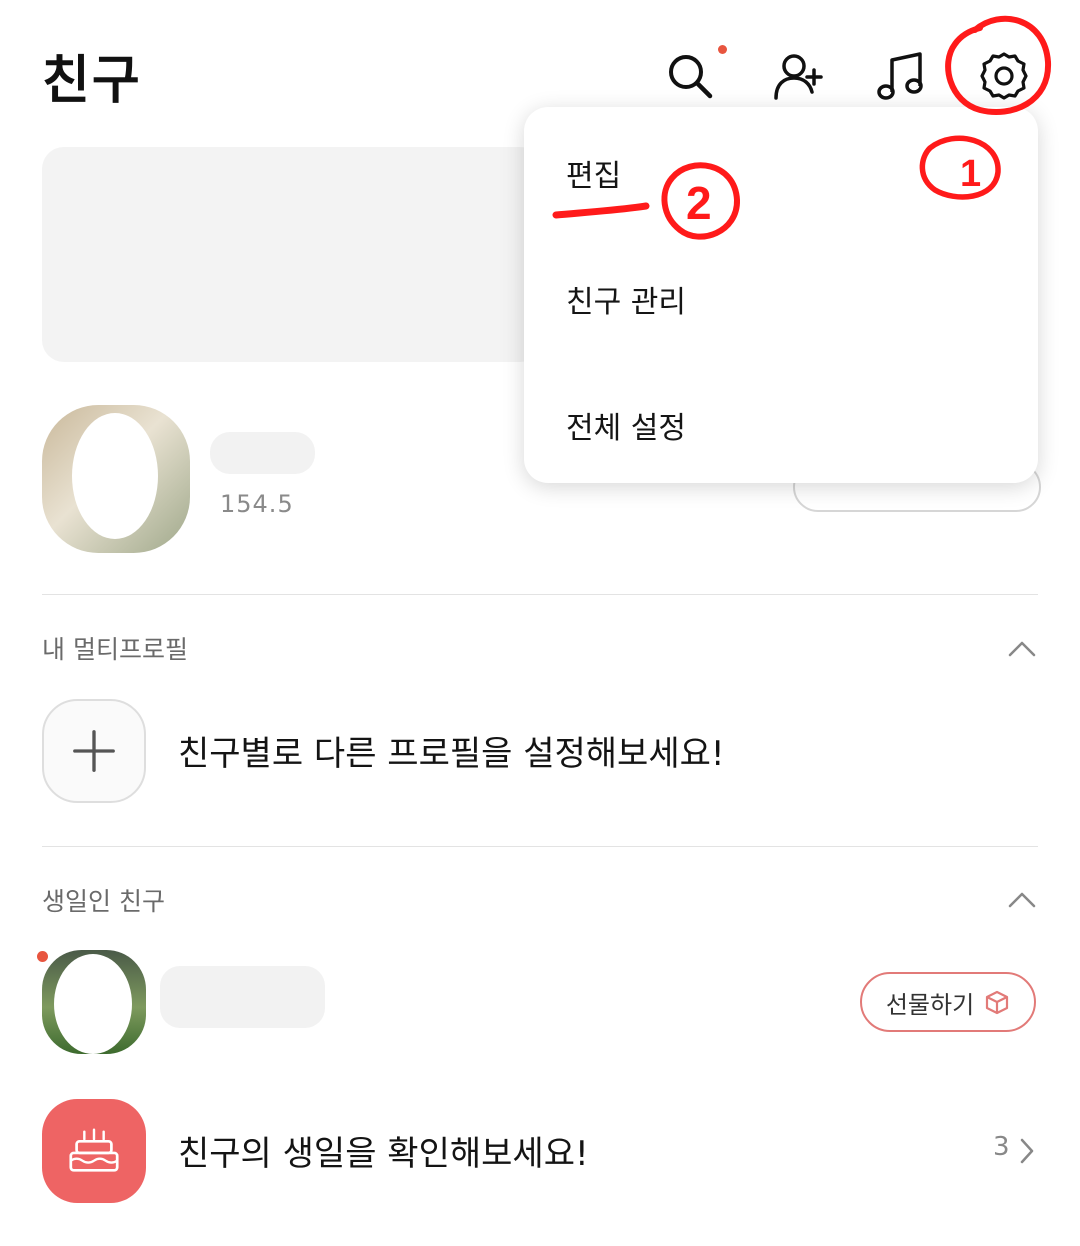 Image resolution: width=1080 pixels, height=1246 pixels. What do you see at coordinates (103, 901) in the screenshot?
I see `birthday-section-label: 생일인 친구` at bounding box center [103, 901].